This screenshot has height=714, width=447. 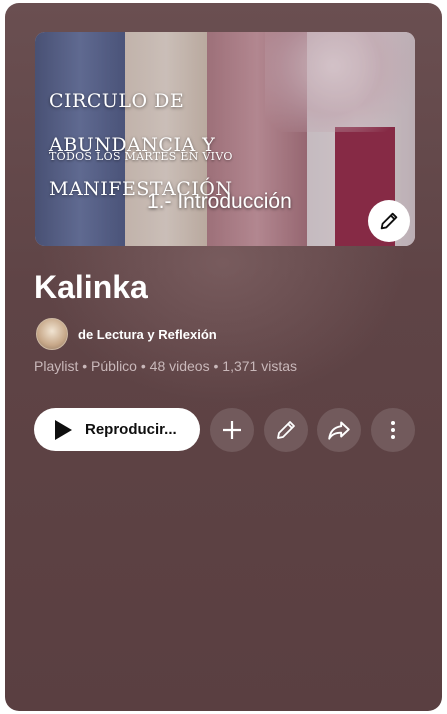 I want to click on playlist-title: Kalinka, so click(x=91, y=287).